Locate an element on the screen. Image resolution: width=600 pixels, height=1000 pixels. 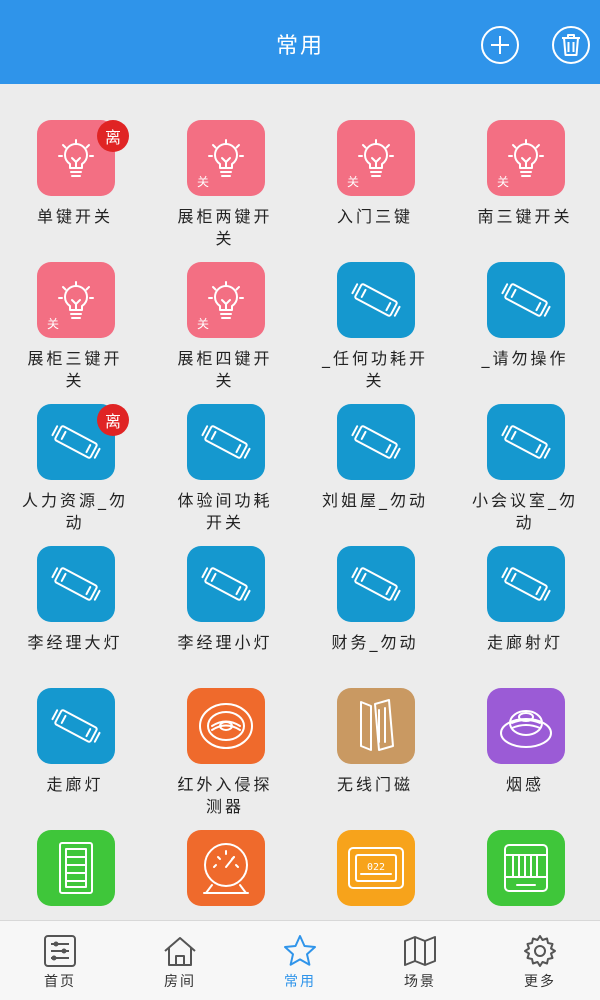
device-label: 刘姐屋_勿动 is located at coordinates (375, 500).